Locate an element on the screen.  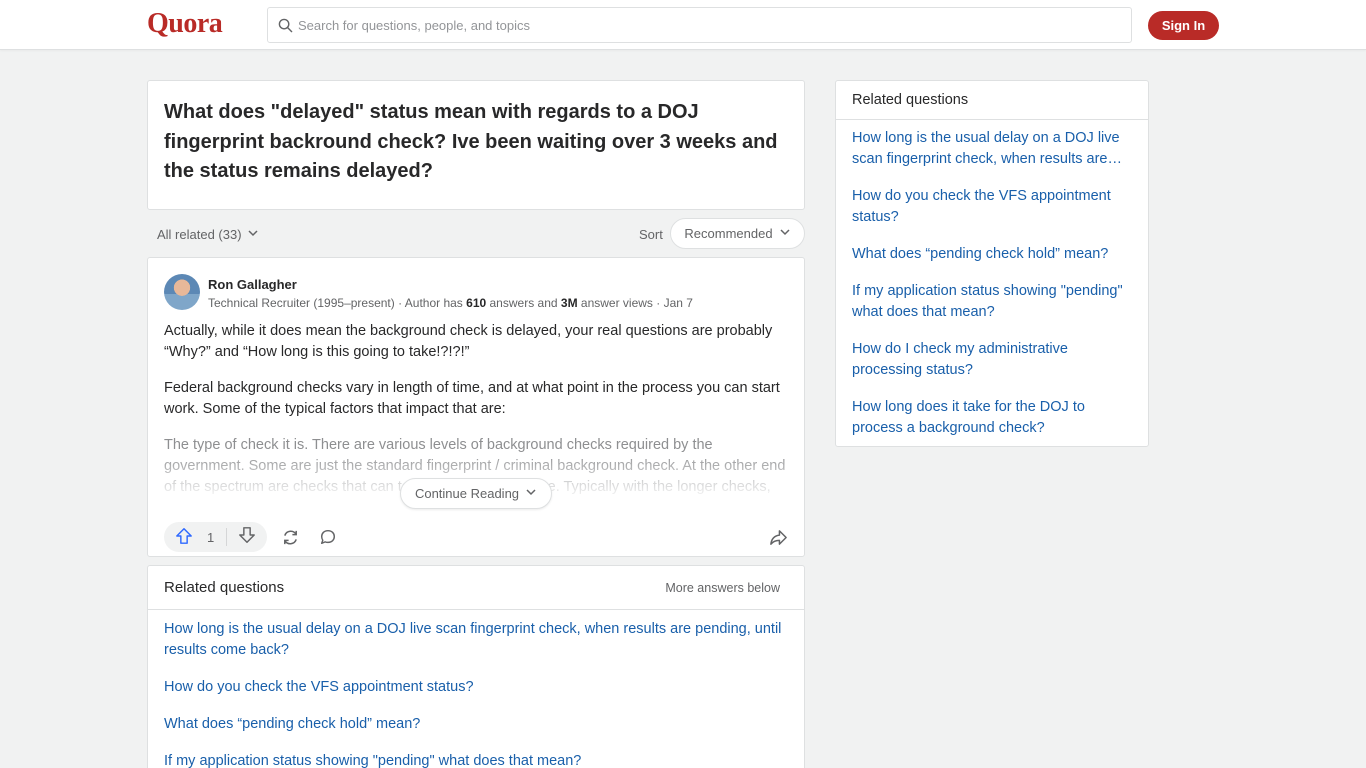
avatar is located at coordinates (182, 292).